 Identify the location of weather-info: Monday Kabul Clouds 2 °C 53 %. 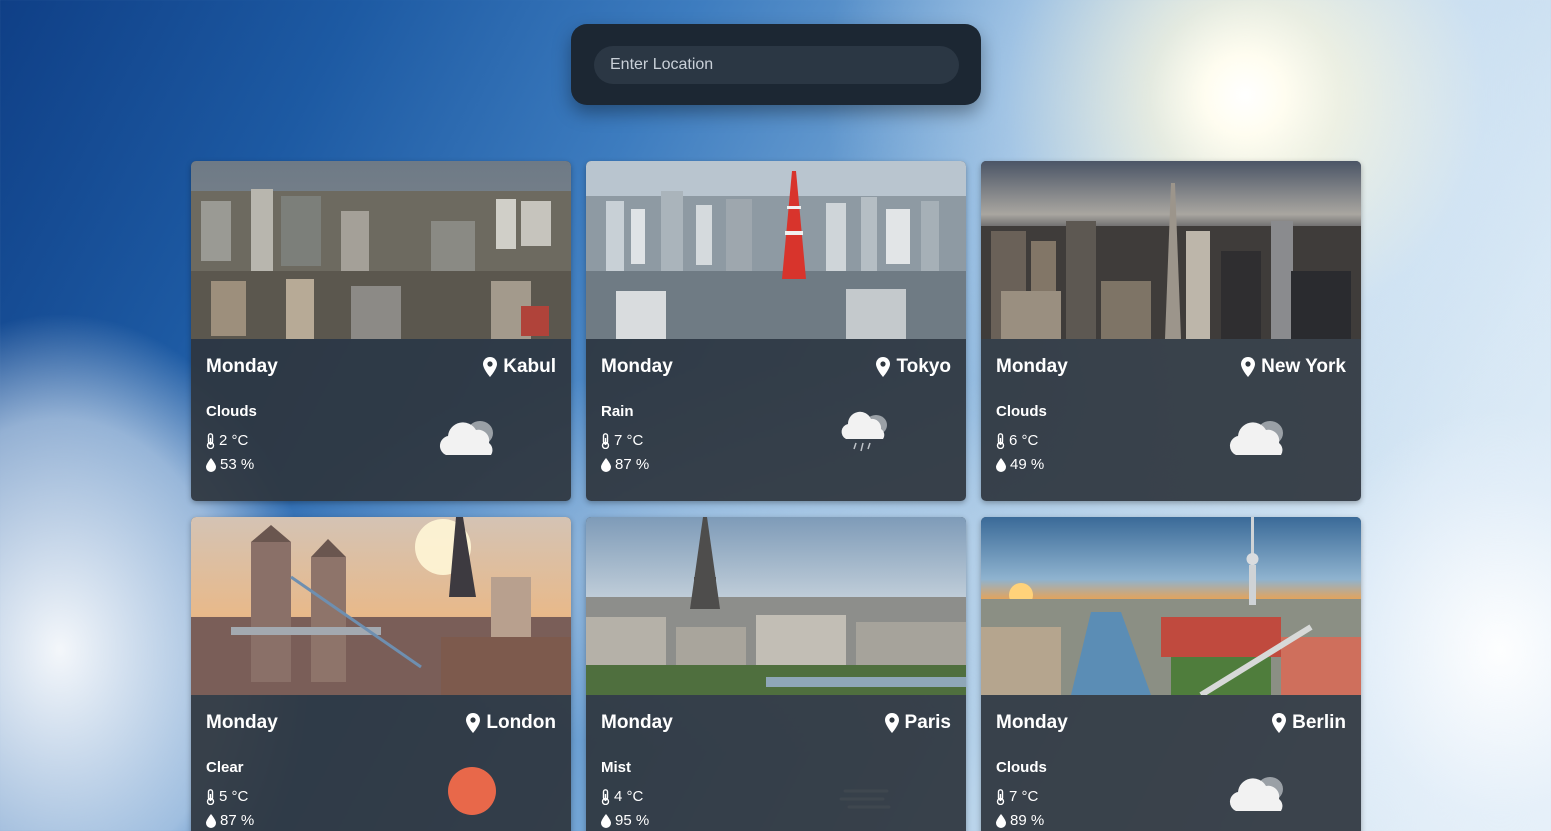
(381, 420).